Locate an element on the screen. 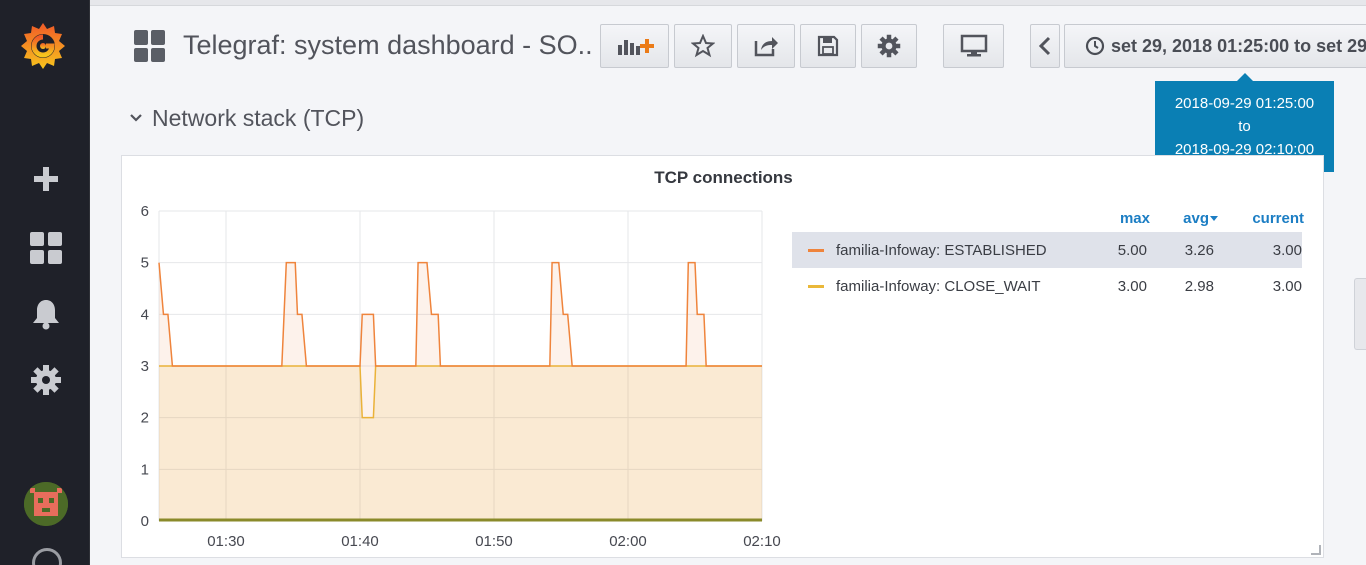 This screenshot has height=565, width=1366. view-mode-button is located at coordinates (973, 46).